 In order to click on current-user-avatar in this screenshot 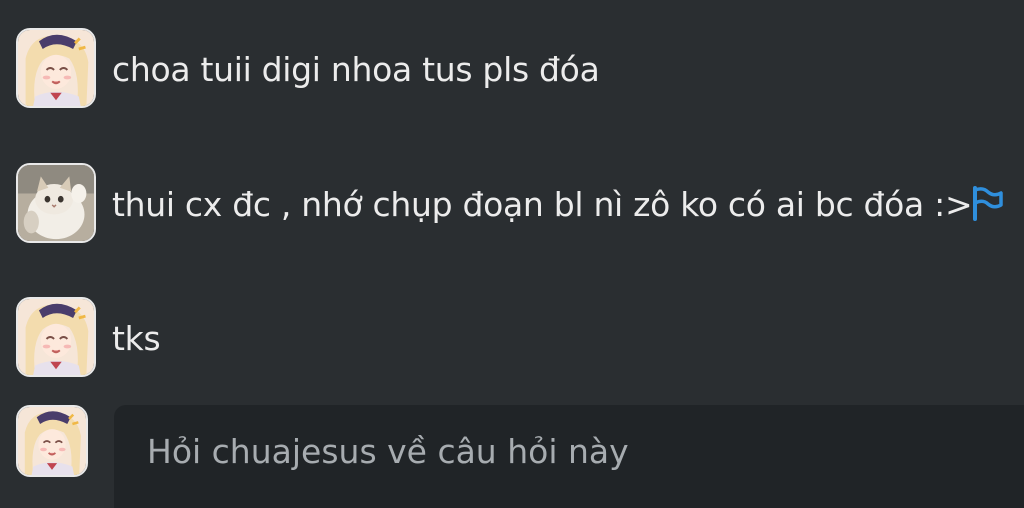, I will do `click(52, 441)`.